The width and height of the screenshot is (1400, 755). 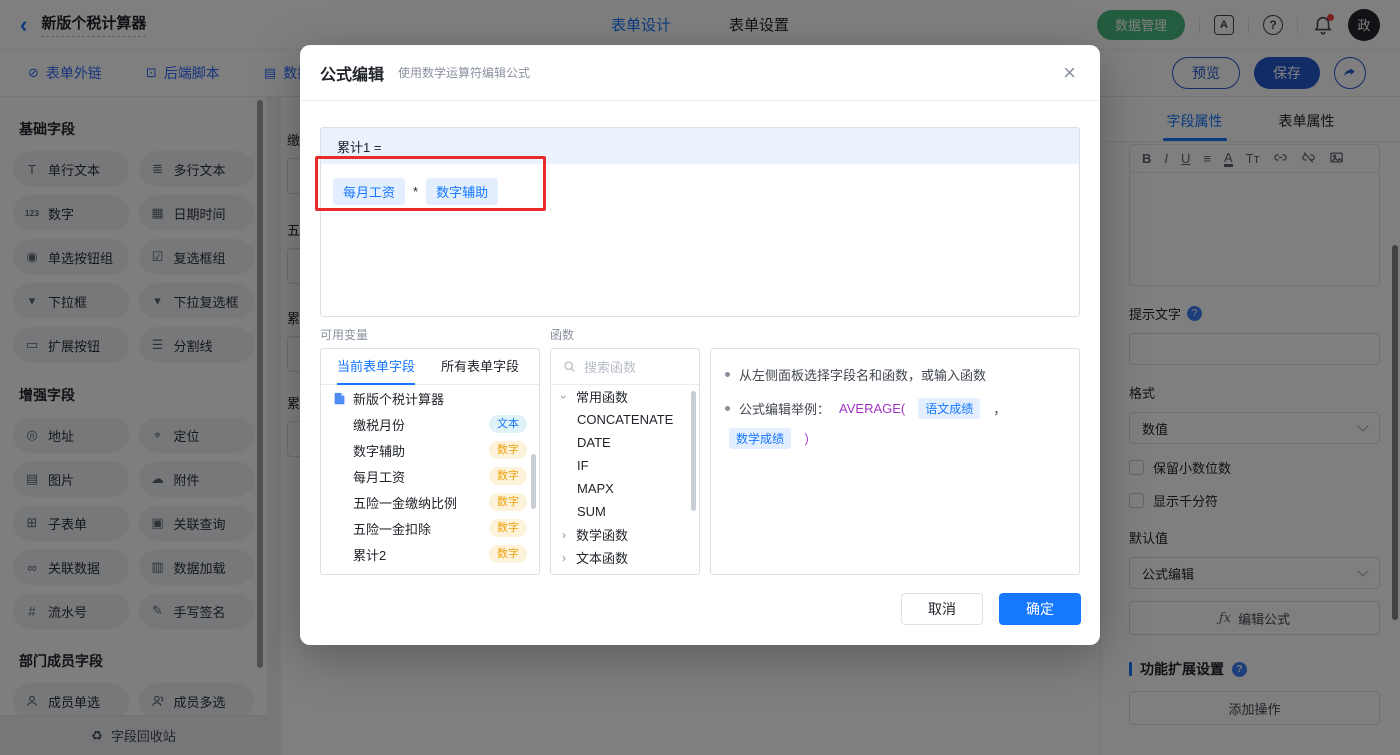 I want to click on search-placeholder: 搜索函数, so click(x=610, y=367).